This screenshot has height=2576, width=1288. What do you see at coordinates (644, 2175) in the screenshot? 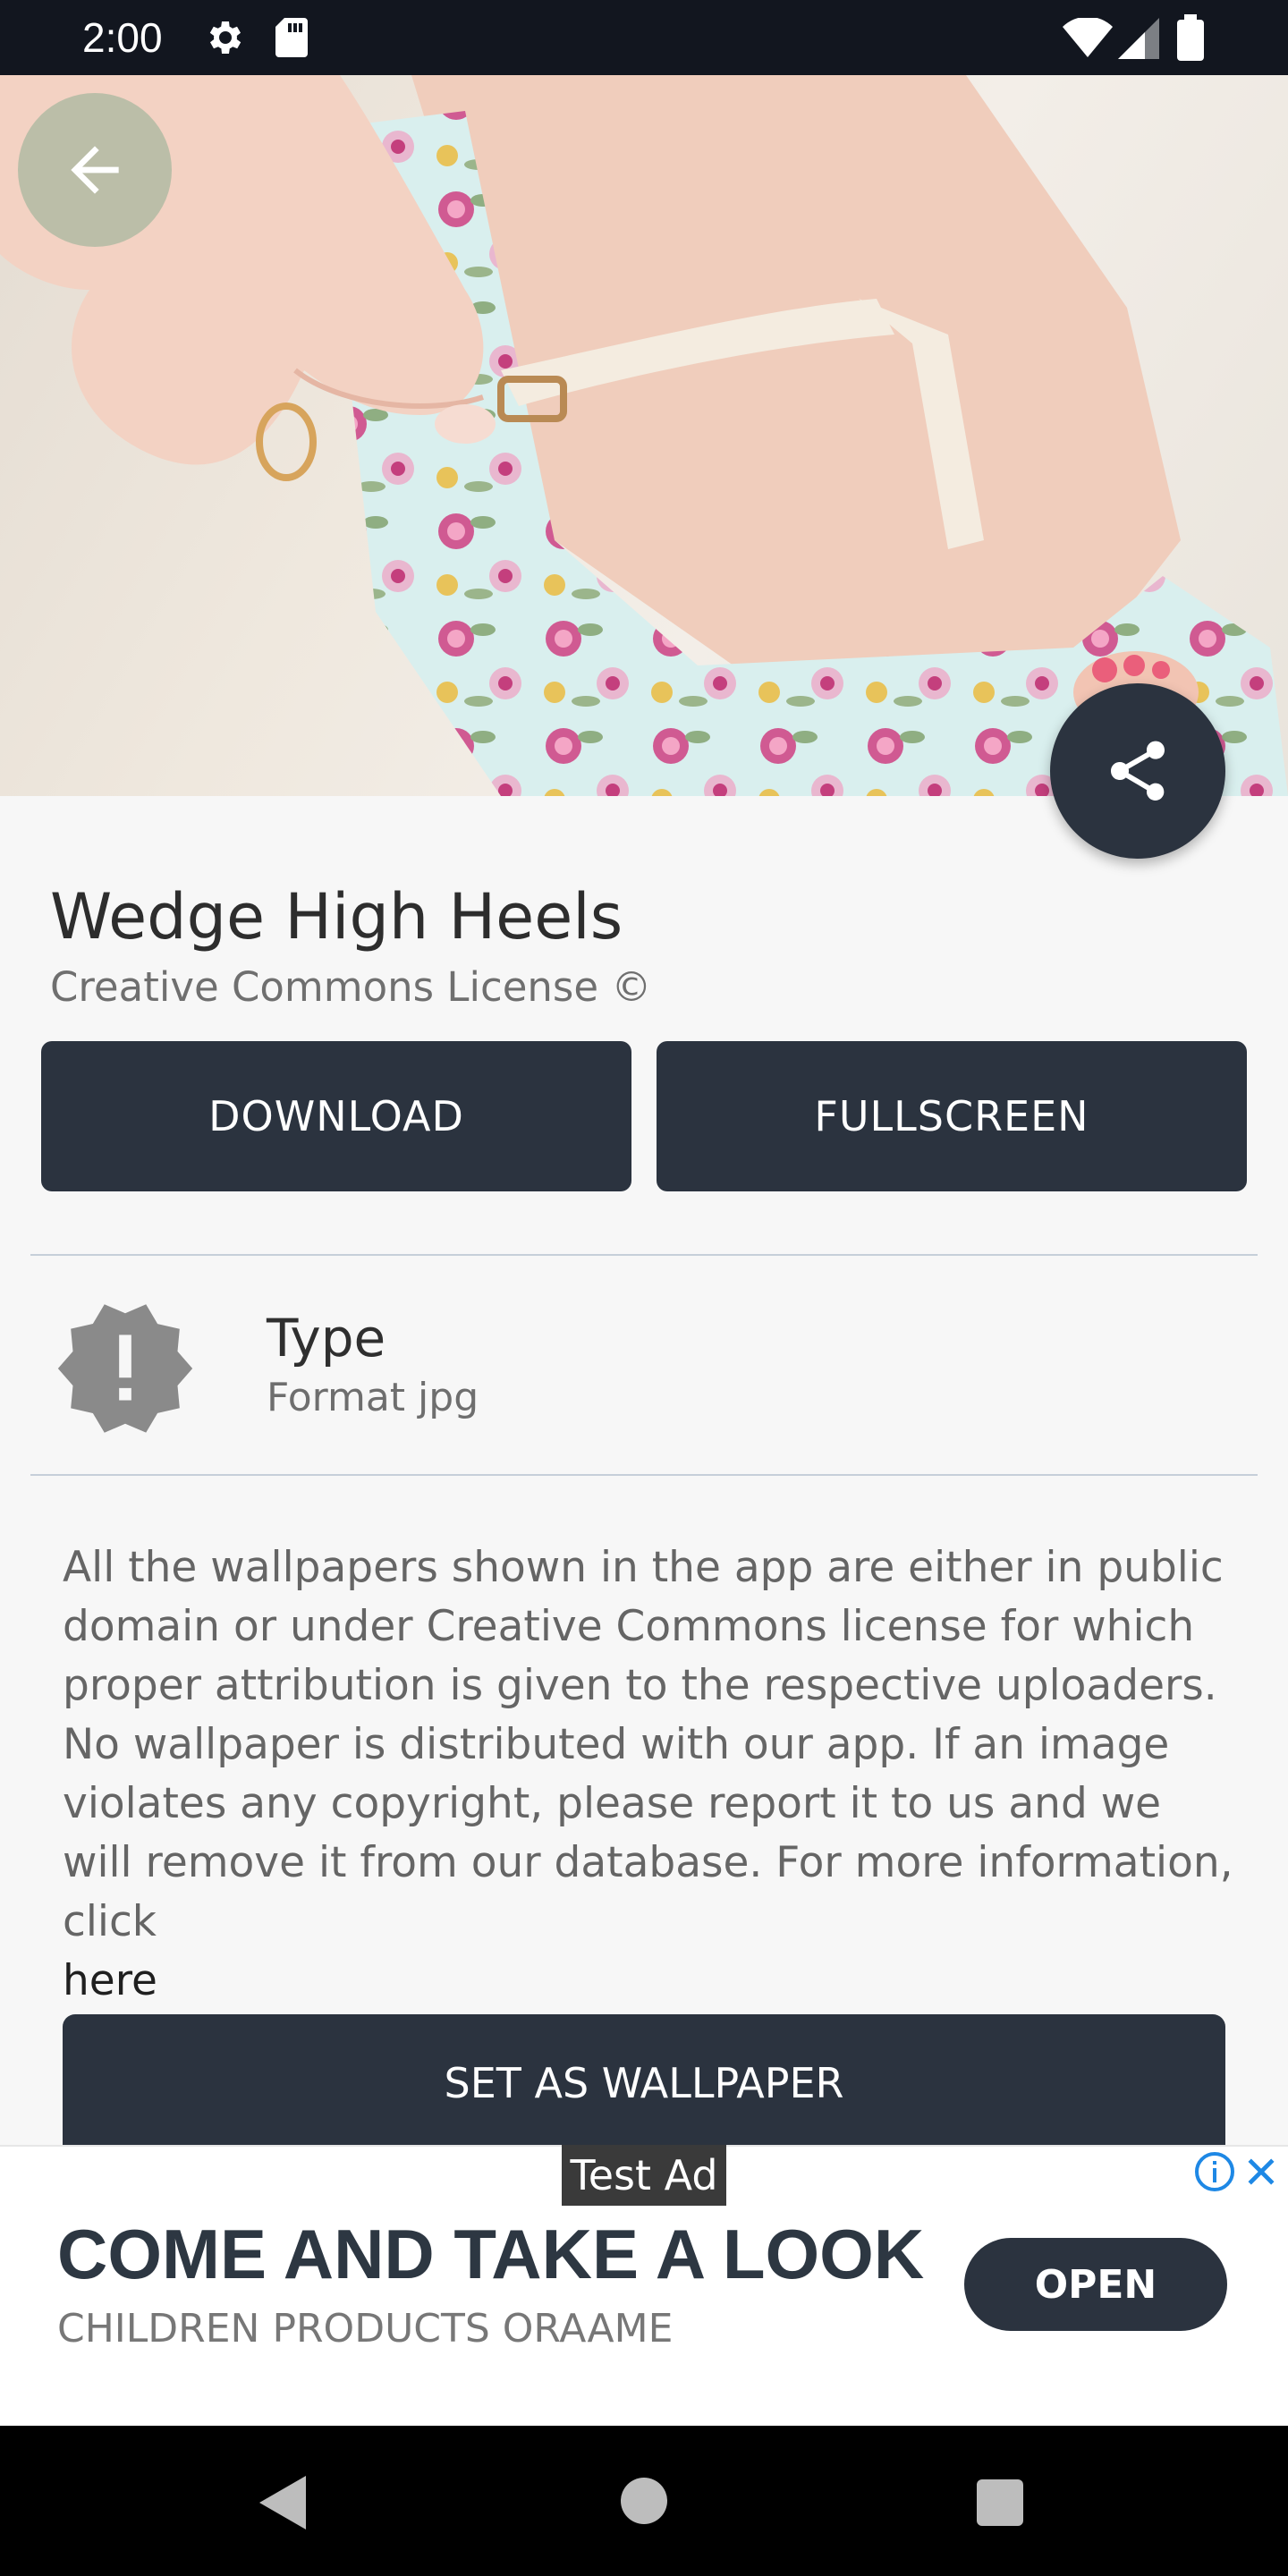
I see `ad-tag: Test Ad` at bounding box center [644, 2175].